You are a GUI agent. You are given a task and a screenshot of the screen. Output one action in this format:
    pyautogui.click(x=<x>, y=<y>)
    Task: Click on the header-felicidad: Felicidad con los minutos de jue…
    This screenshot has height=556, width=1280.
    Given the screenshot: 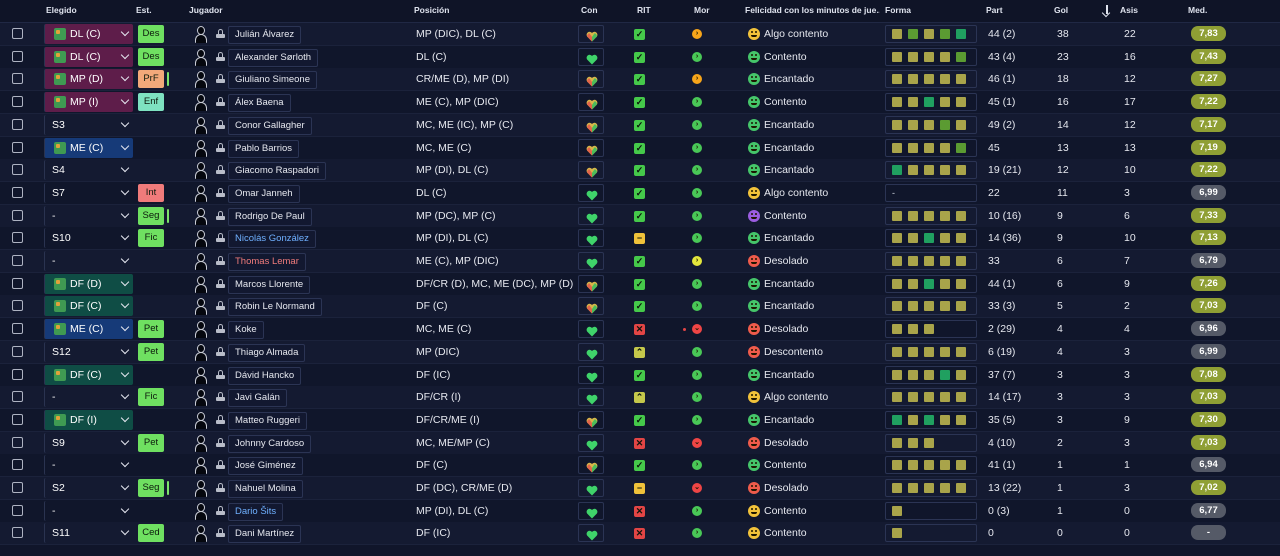 What is the action you would take?
    pyautogui.click(x=812, y=11)
    